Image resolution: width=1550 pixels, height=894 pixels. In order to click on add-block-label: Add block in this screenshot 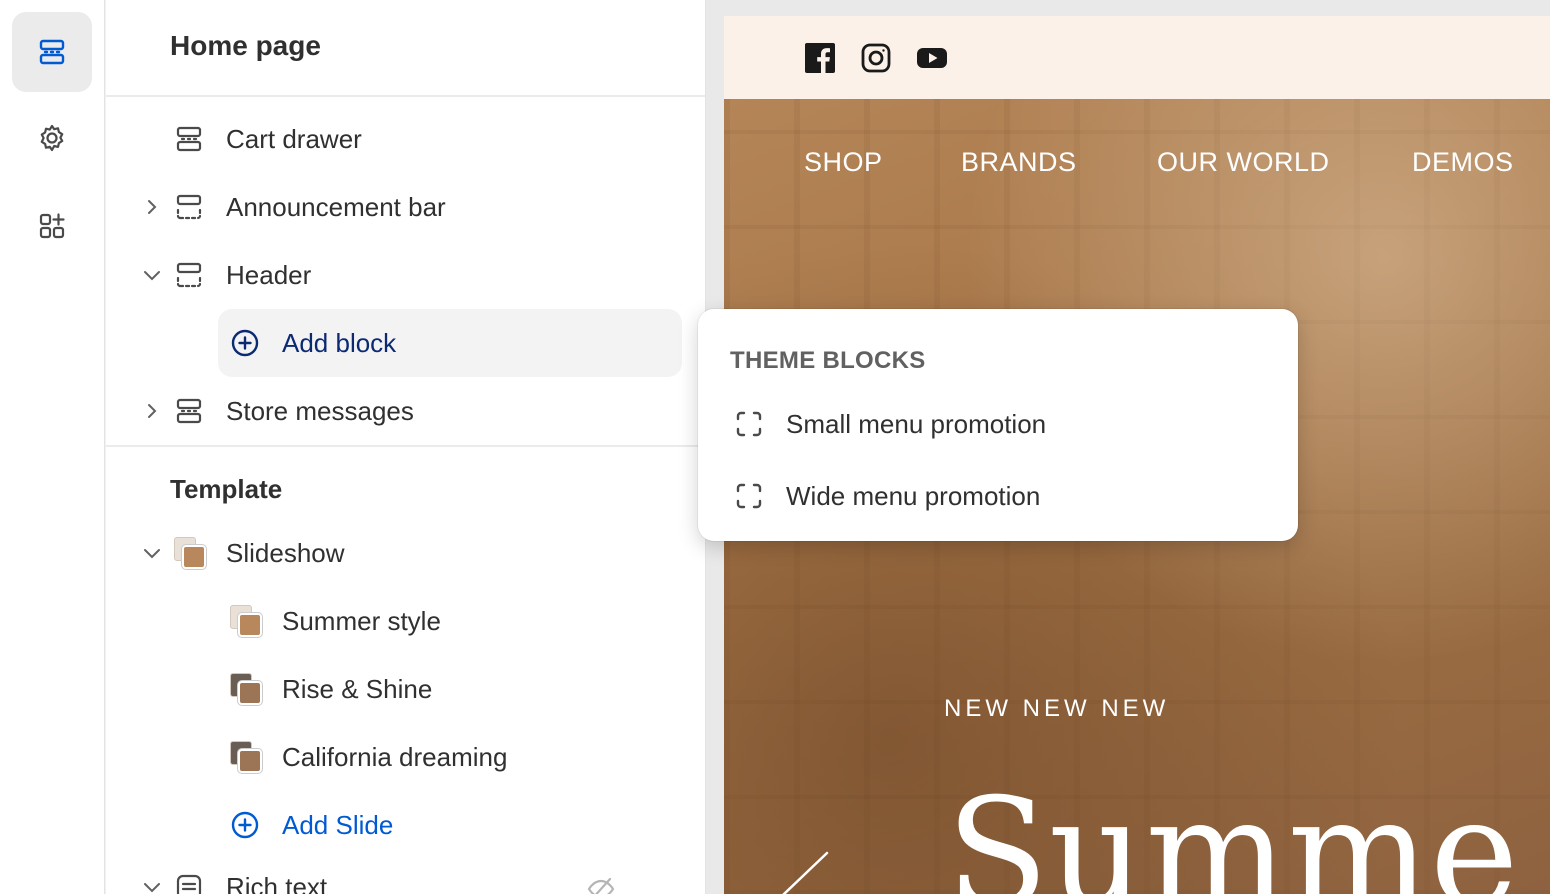, I will do `click(339, 342)`.